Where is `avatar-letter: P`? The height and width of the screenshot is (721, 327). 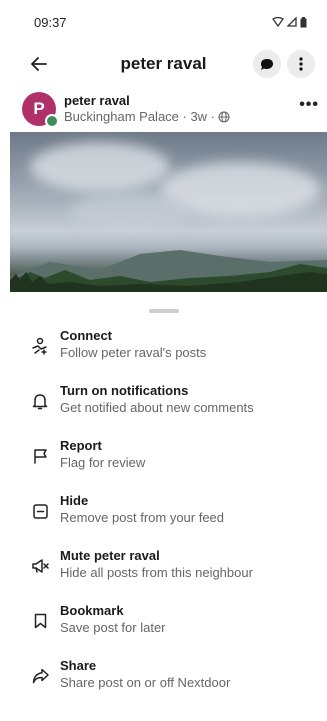 avatar-letter: P is located at coordinates (39, 108).